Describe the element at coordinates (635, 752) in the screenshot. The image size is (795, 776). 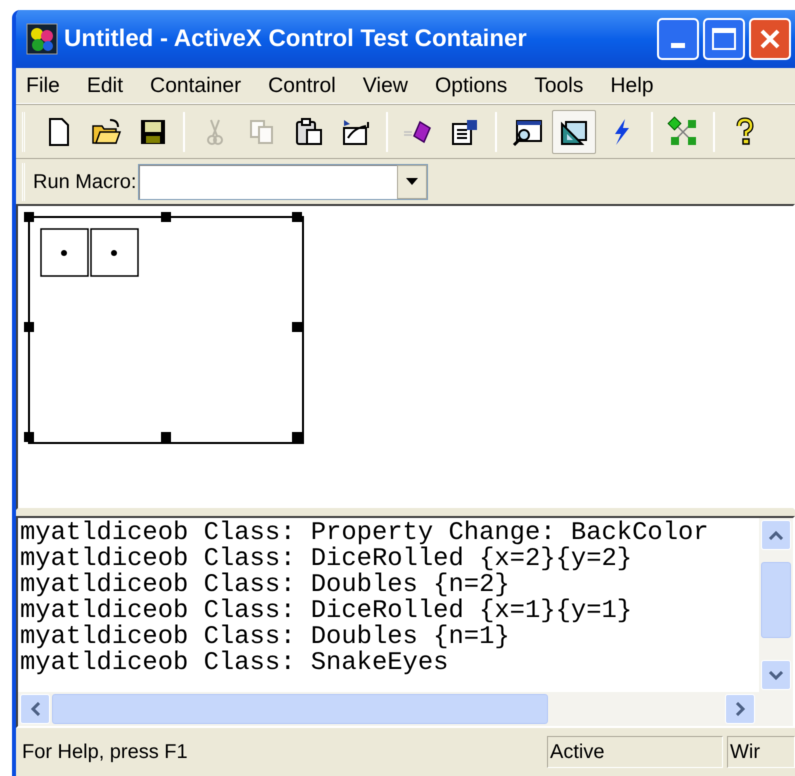
I see `status-pane: Active` at that location.